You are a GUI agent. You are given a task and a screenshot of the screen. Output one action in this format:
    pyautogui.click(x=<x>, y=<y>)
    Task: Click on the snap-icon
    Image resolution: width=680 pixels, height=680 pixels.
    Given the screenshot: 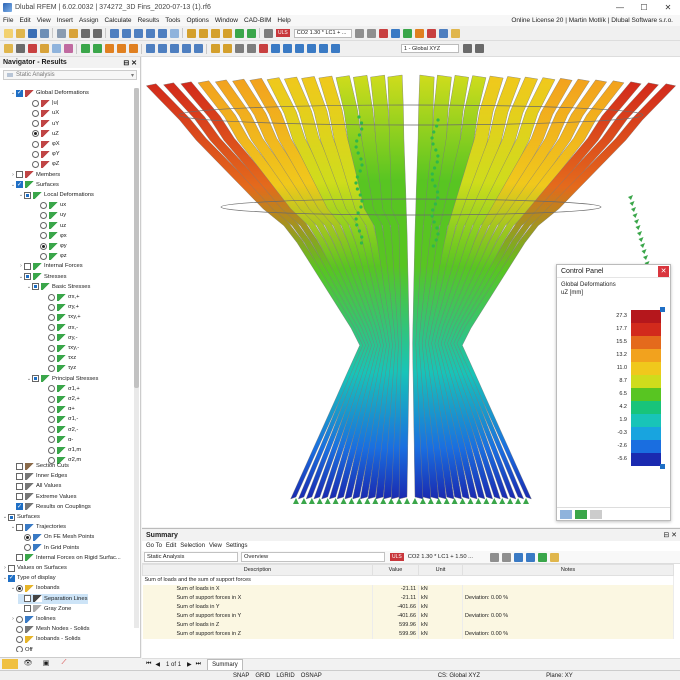 What is the action you would take?
    pyautogui.click(x=311, y=48)
    